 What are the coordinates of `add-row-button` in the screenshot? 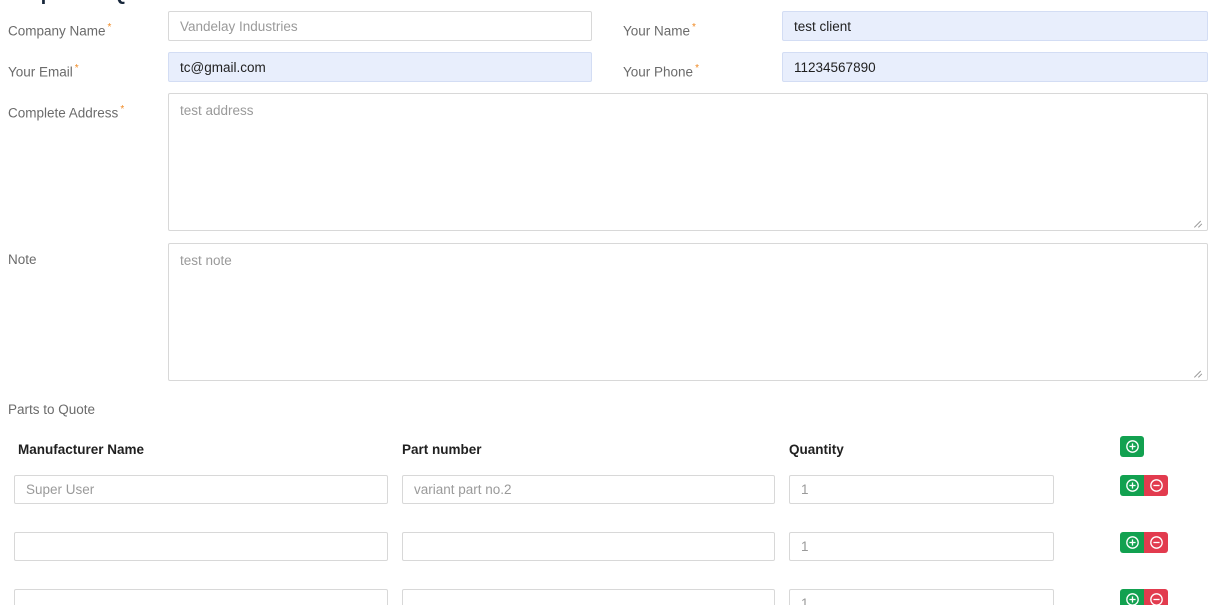 It's located at (1132, 446).